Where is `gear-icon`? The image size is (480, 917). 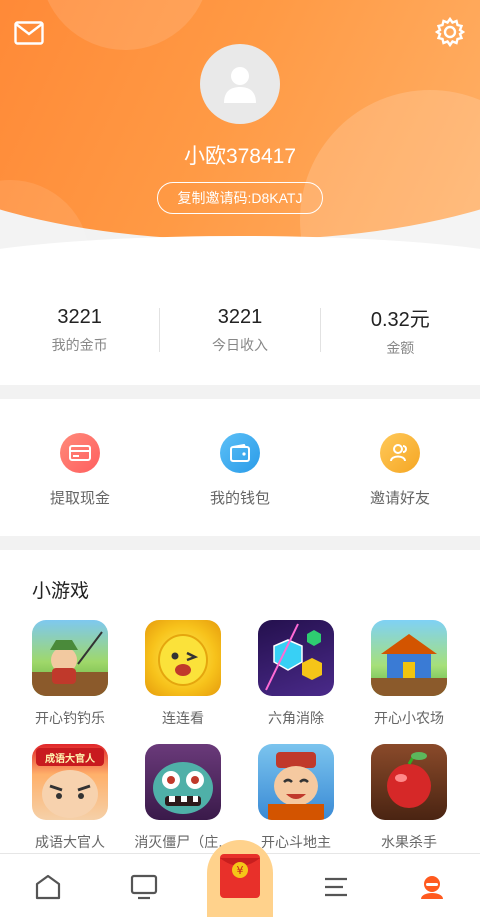
gear-icon is located at coordinates (450, 32).